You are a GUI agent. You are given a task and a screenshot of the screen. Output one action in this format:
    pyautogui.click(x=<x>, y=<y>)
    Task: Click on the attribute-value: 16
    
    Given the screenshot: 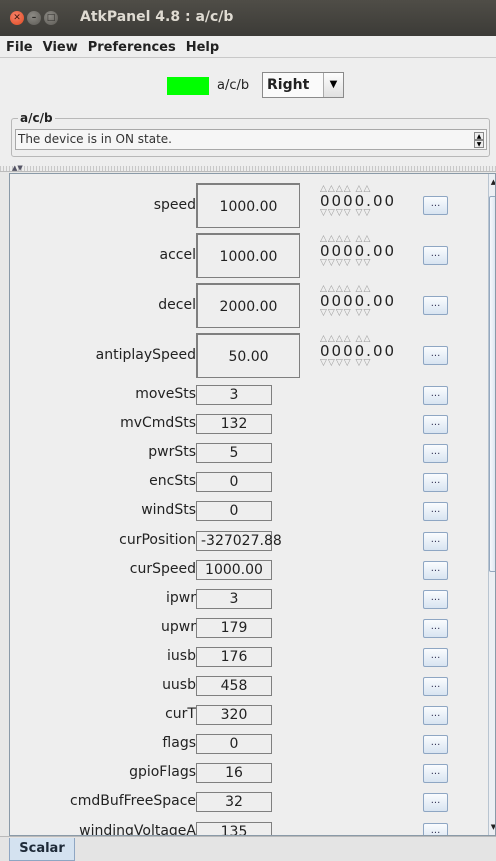 What is the action you would take?
    pyautogui.click(x=234, y=773)
    